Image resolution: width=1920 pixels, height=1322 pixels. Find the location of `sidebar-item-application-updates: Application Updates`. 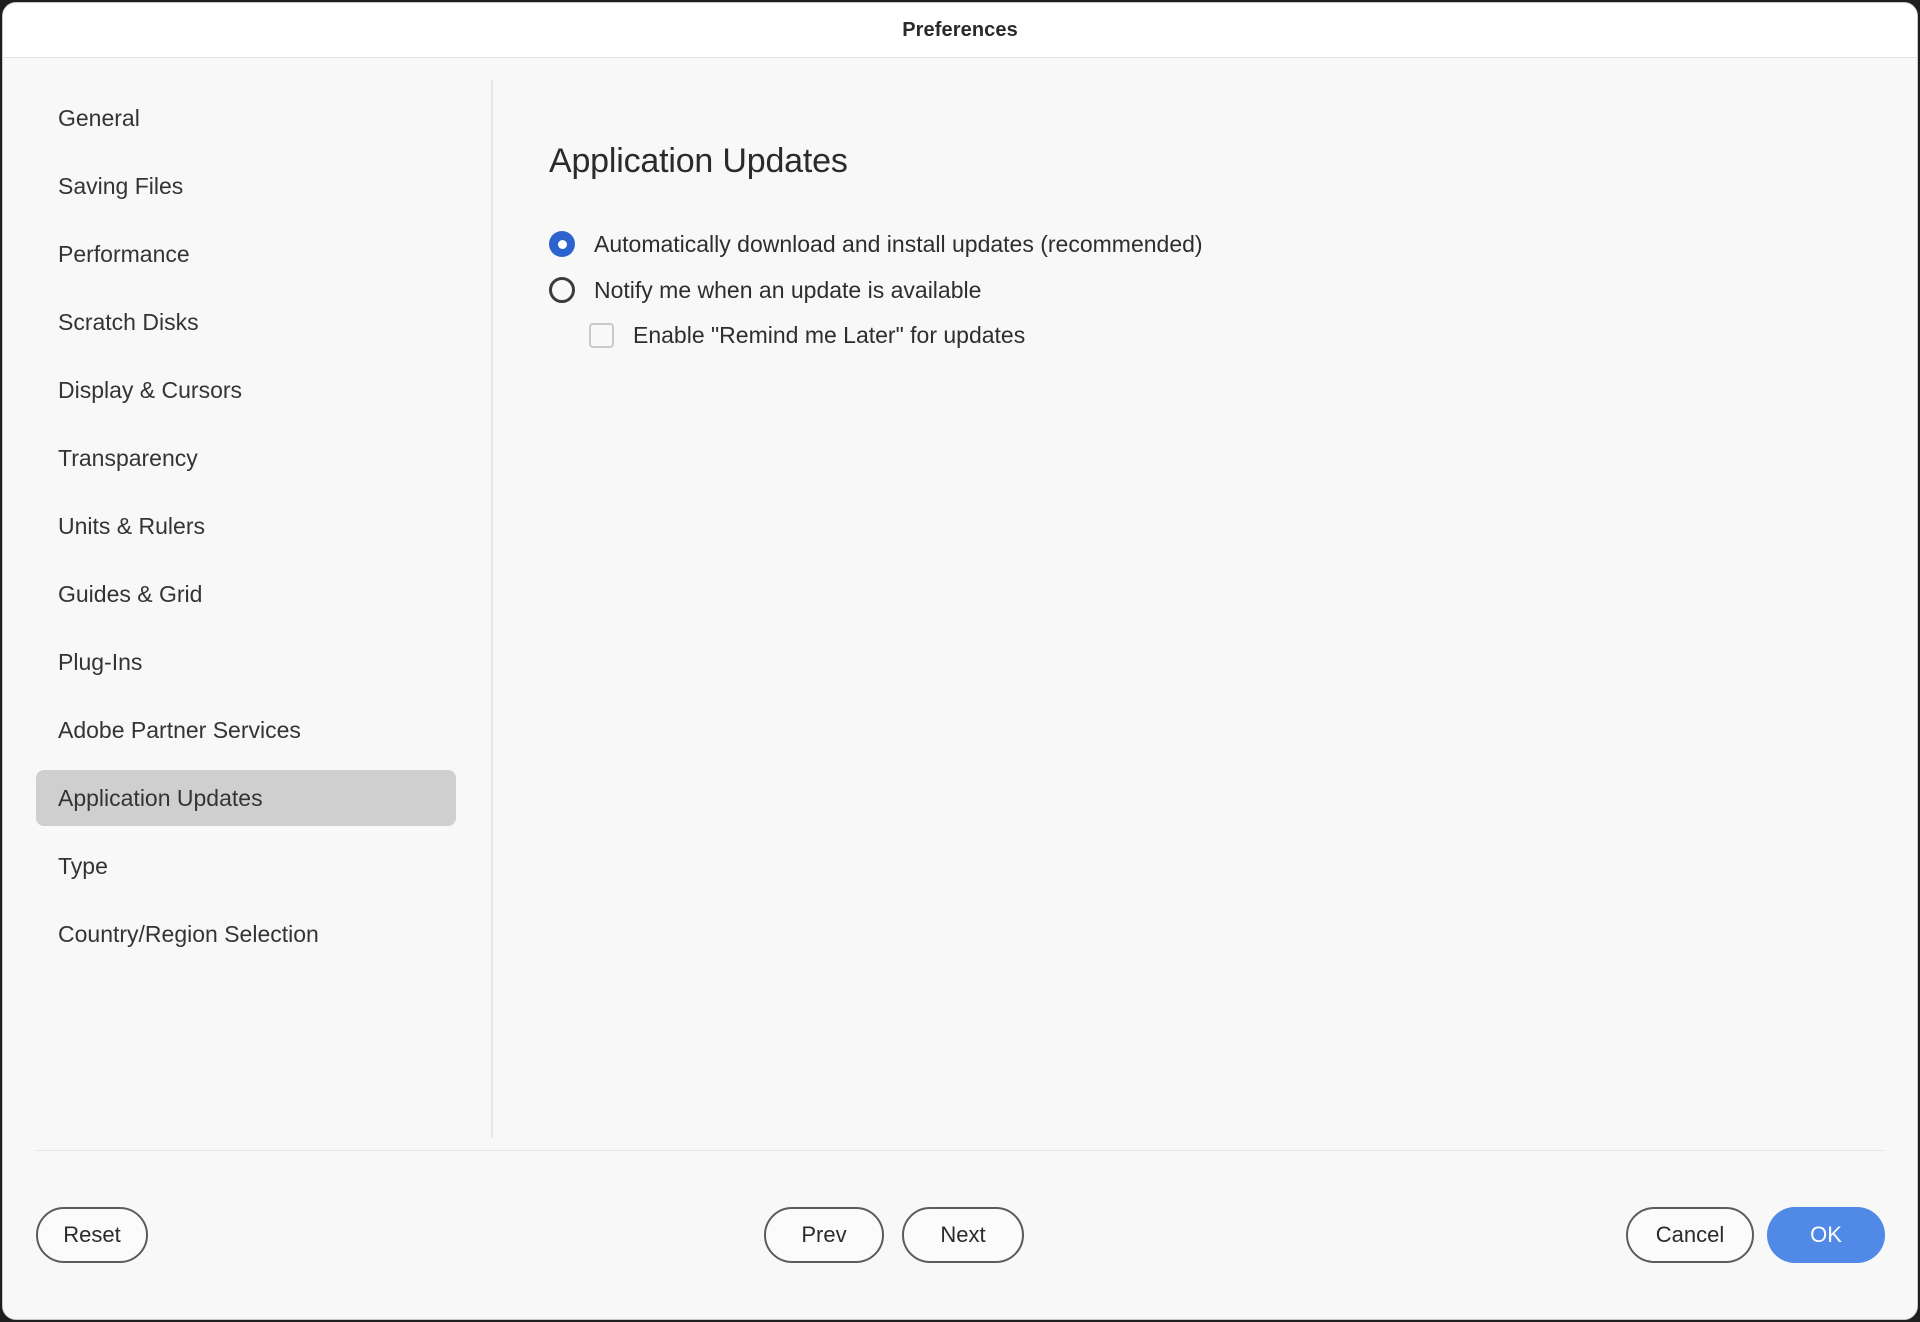

sidebar-item-application-updates: Application Updates is located at coordinates (246, 798).